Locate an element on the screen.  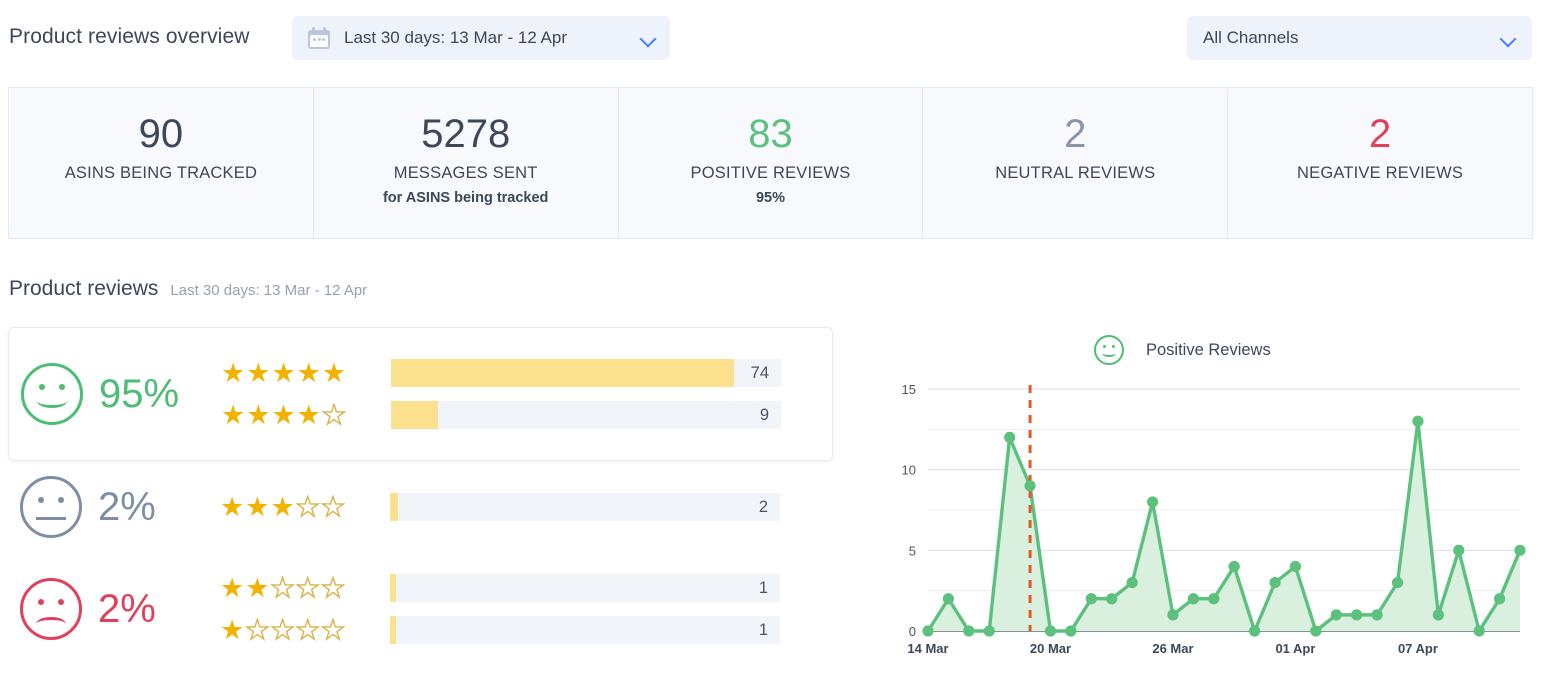
review-group-negative: 2% ★ ★ ★ ★ ★ 1 ★ ★ ★ ★ ★ 1 is located at coordinates (420, 609).